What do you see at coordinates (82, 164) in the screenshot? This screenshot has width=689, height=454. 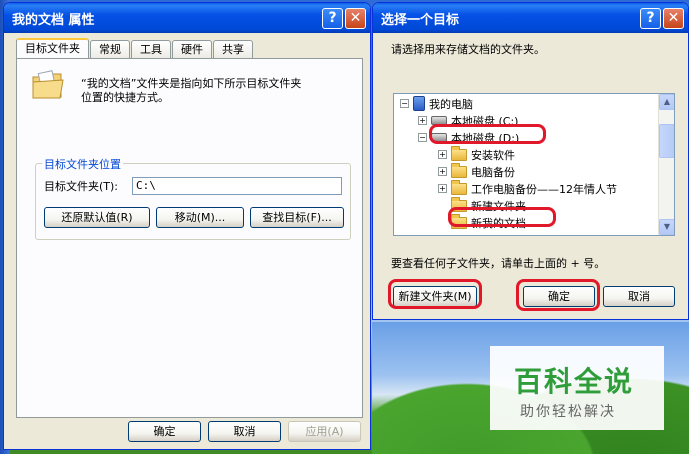 I see `group-title: 目标文件夹位置` at bounding box center [82, 164].